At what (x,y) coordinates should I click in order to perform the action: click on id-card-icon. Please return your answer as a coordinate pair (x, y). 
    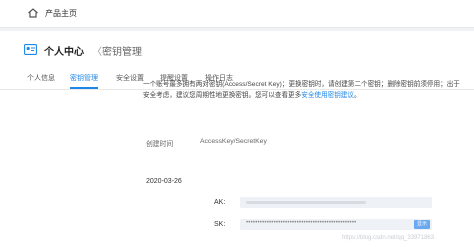
    Looking at the image, I should click on (30, 49).